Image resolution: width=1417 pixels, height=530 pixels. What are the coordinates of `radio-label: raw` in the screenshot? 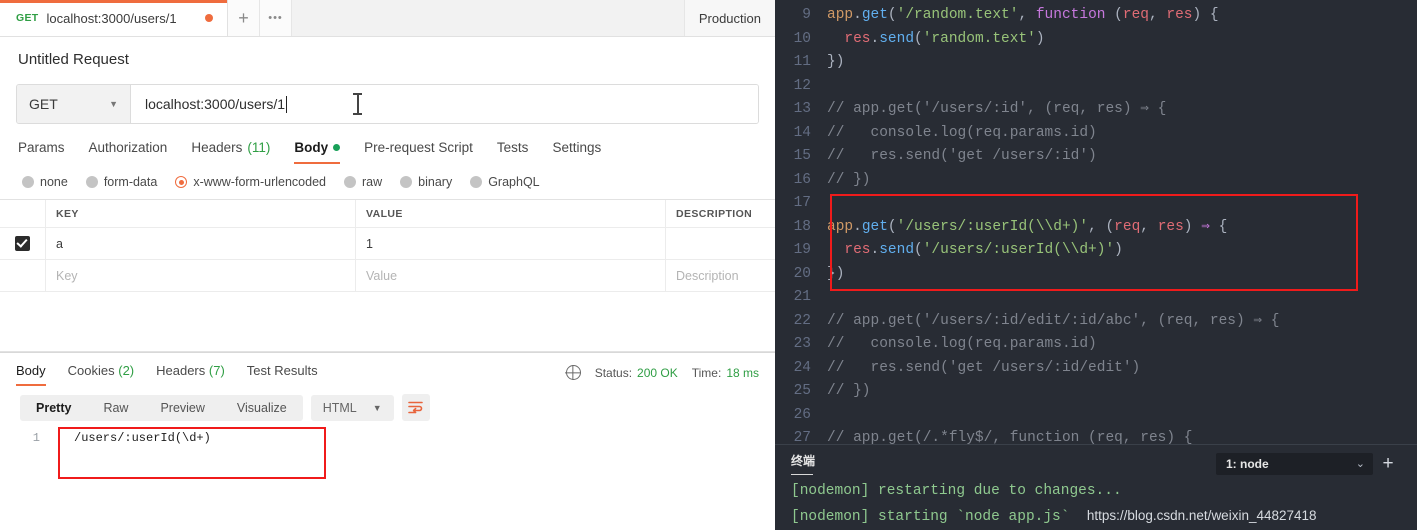 It's located at (372, 182).